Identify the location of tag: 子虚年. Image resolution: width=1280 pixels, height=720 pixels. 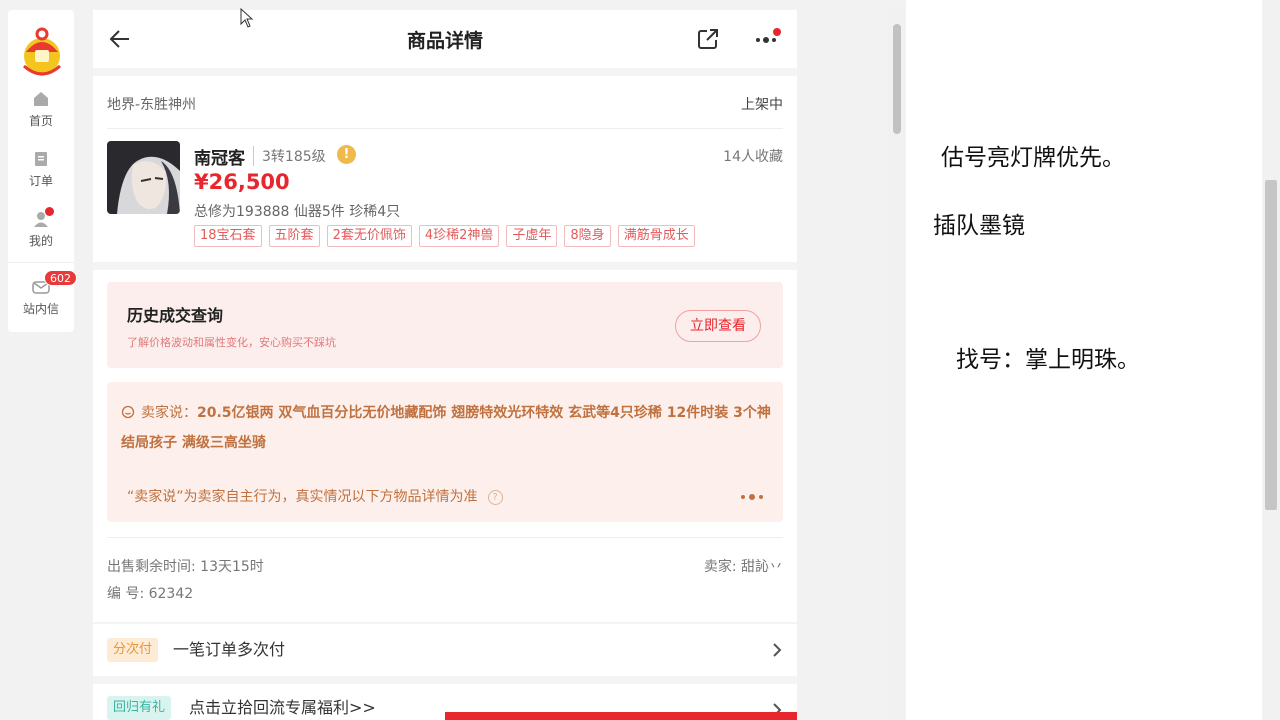
(532, 236).